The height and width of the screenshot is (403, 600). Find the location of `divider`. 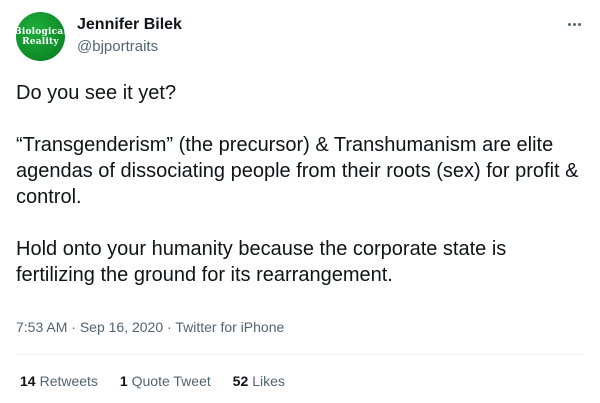

divider is located at coordinates (300, 354).